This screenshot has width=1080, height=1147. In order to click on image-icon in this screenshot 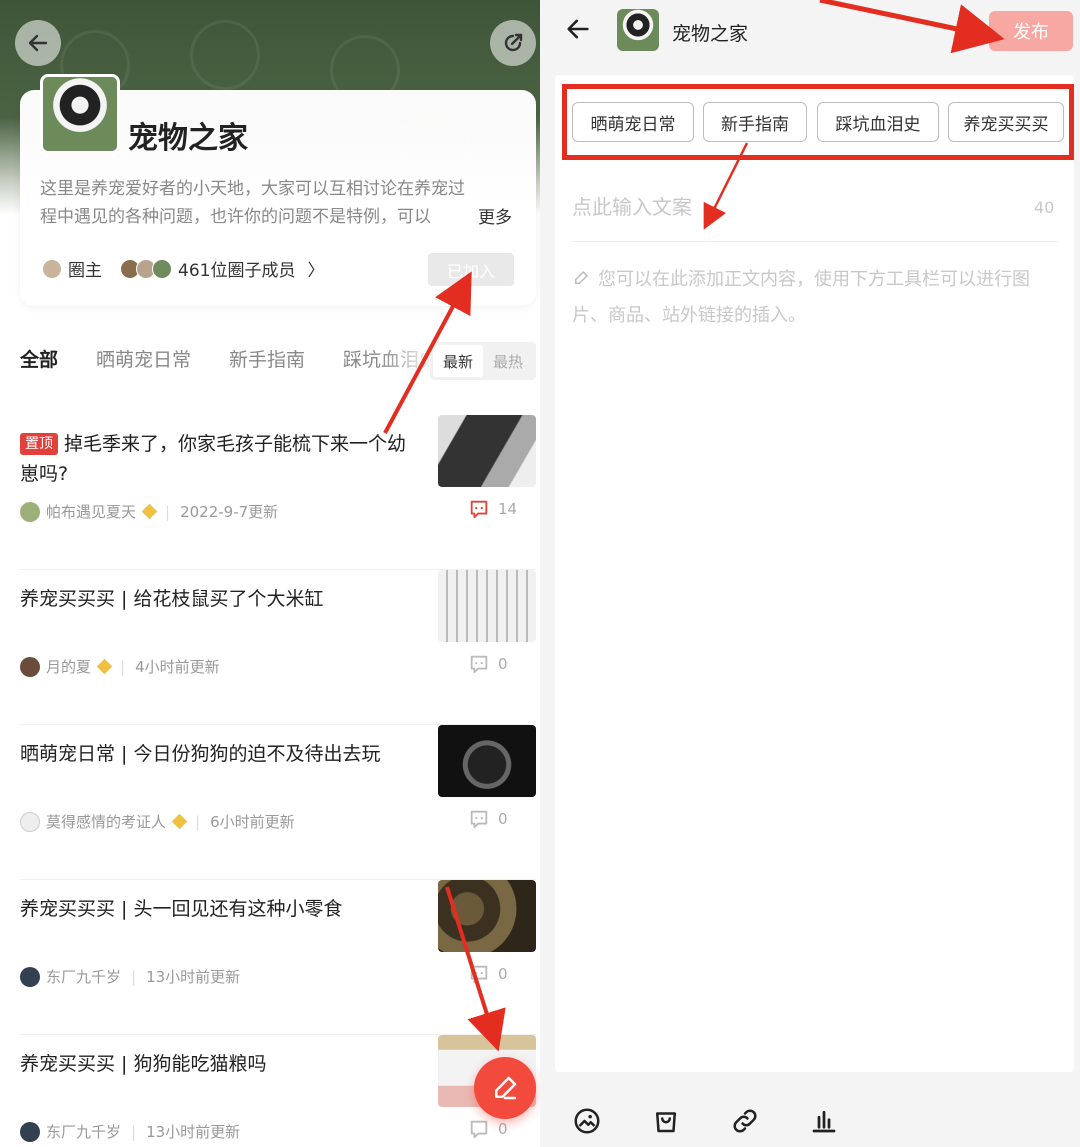, I will do `click(587, 1121)`.